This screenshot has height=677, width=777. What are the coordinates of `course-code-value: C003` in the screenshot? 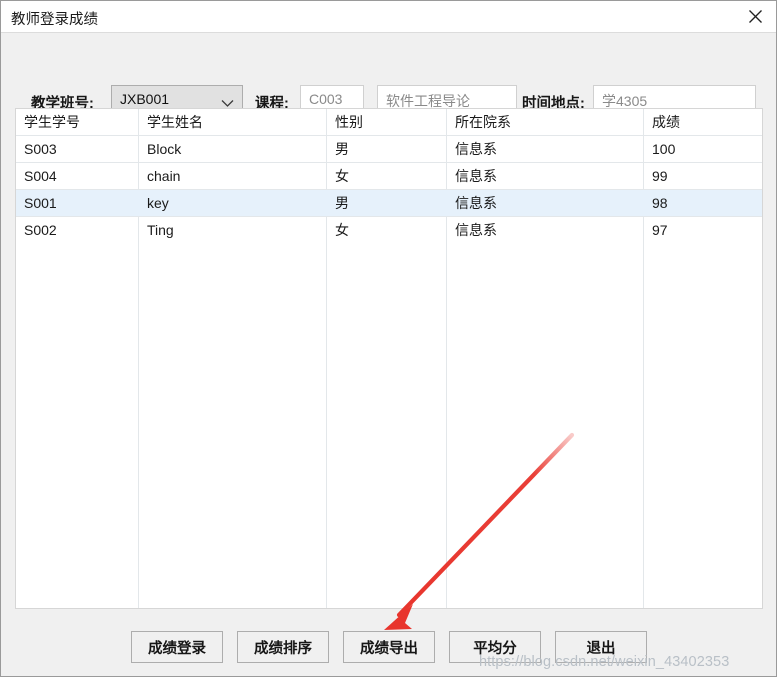 It's located at (326, 99).